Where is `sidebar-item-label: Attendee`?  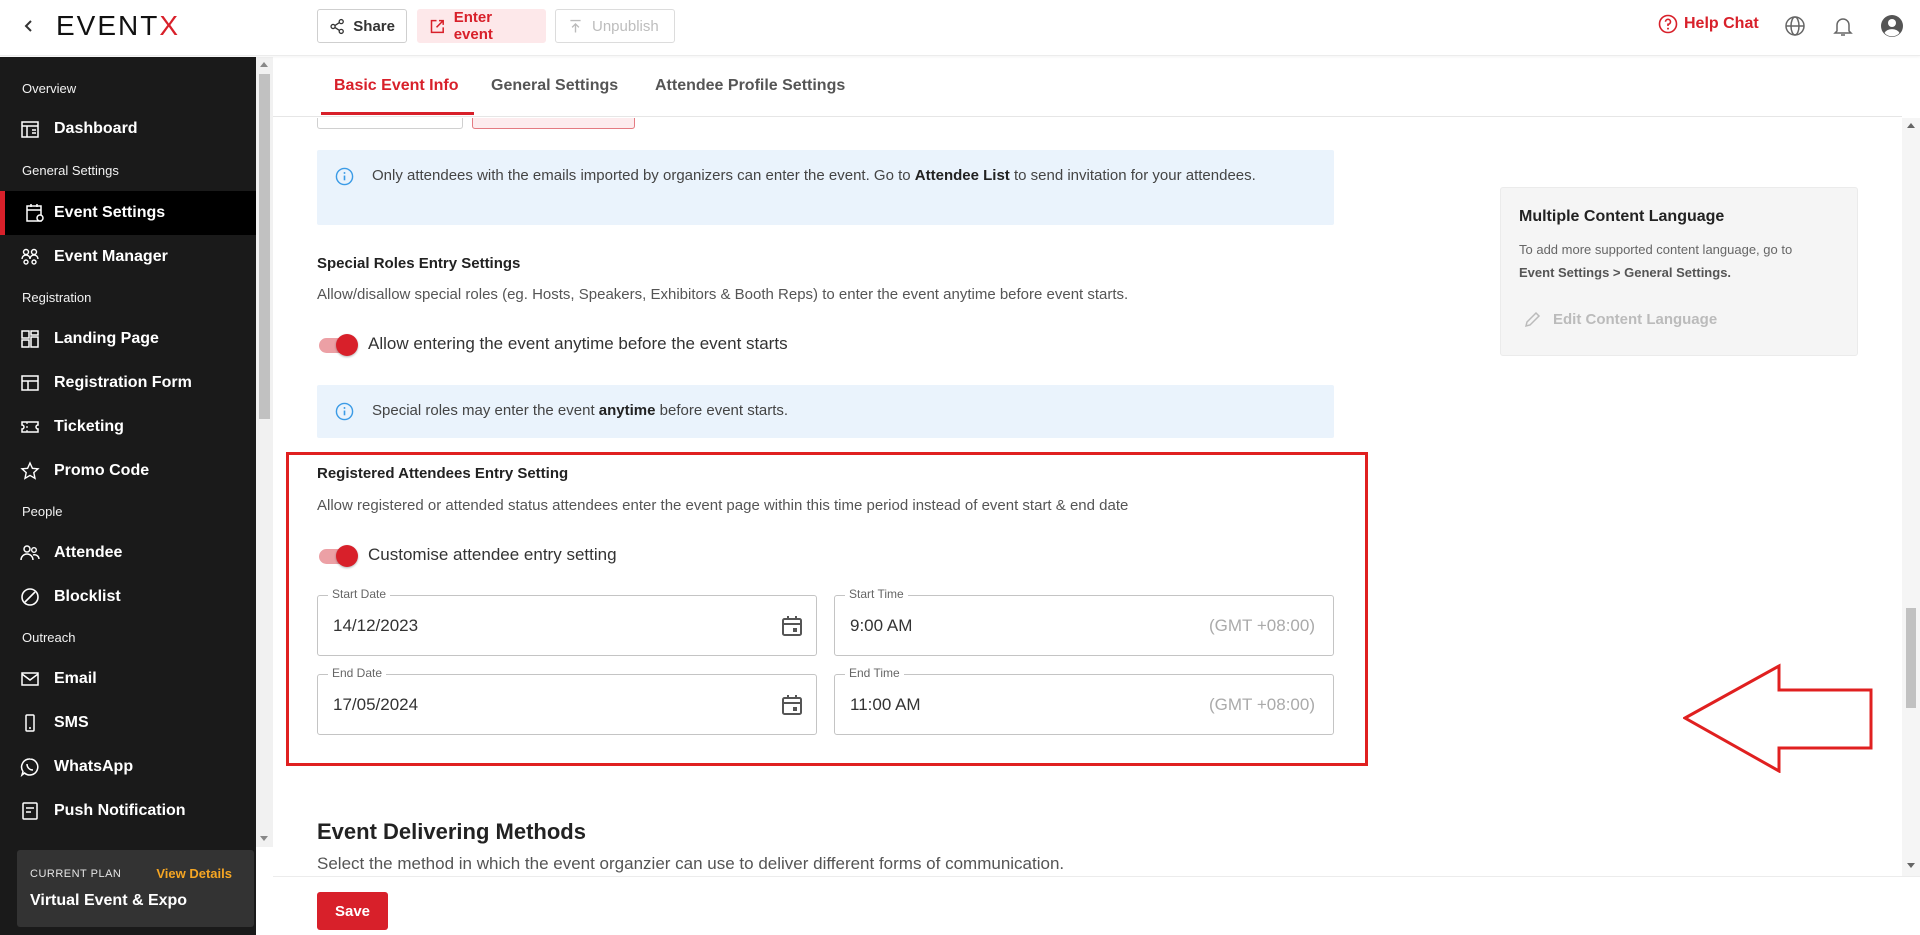 sidebar-item-label: Attendee is located at coordinates (88, 552).